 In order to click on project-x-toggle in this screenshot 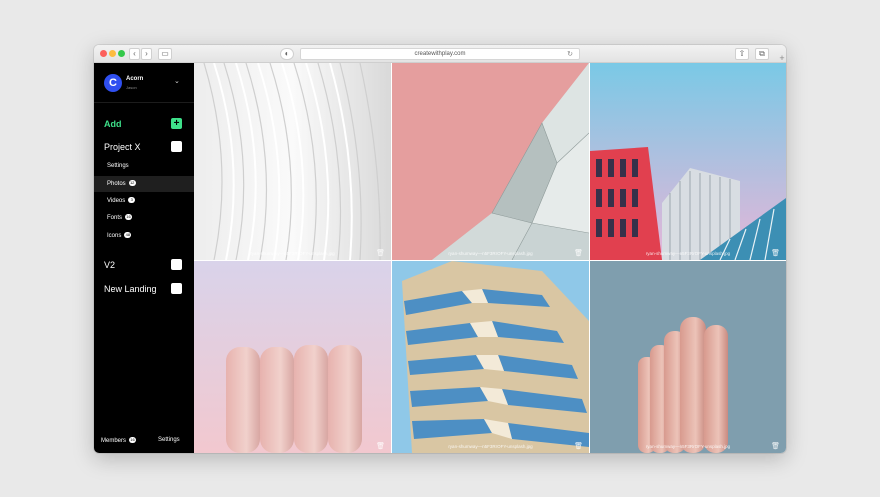, I will do `click(176, 146)`.